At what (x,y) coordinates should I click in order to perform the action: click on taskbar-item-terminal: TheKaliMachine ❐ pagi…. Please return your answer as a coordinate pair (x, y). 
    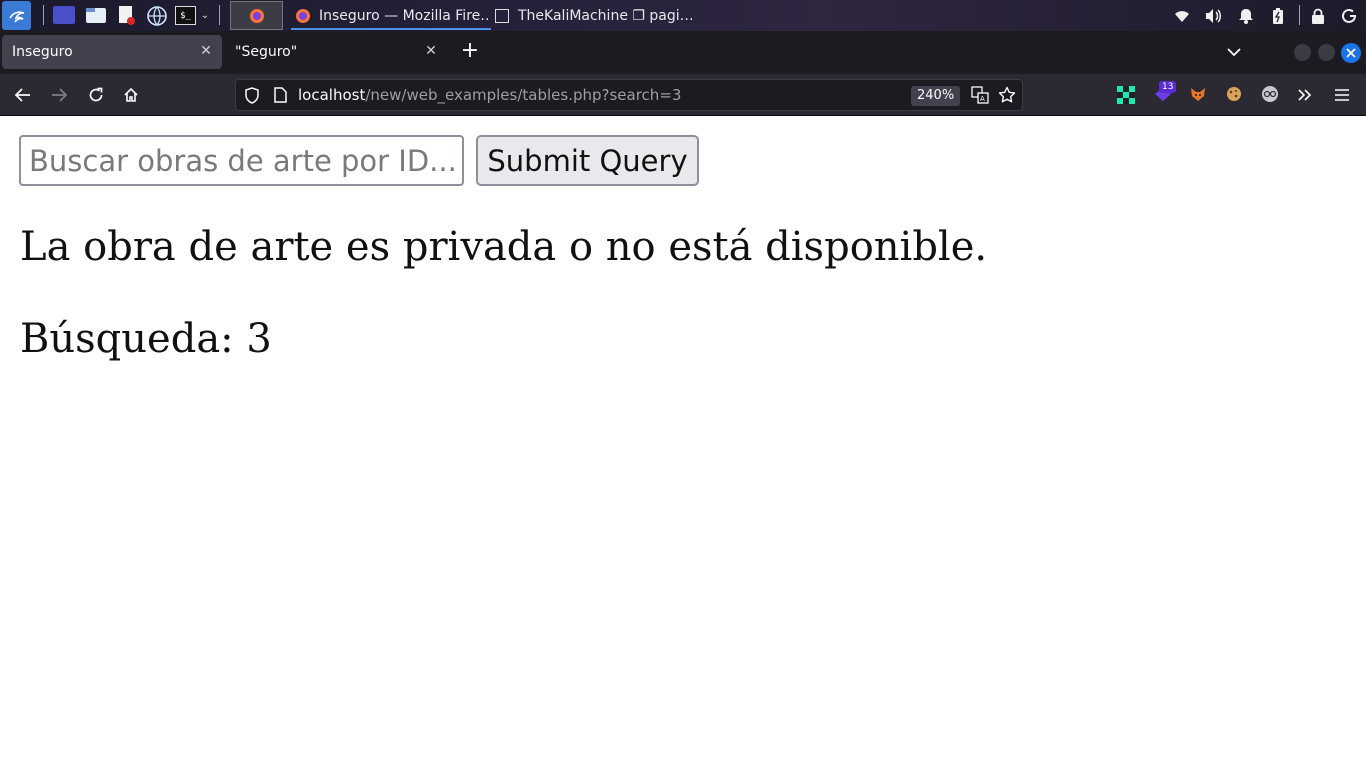
    Looking at the image, I should click on (594, 15).